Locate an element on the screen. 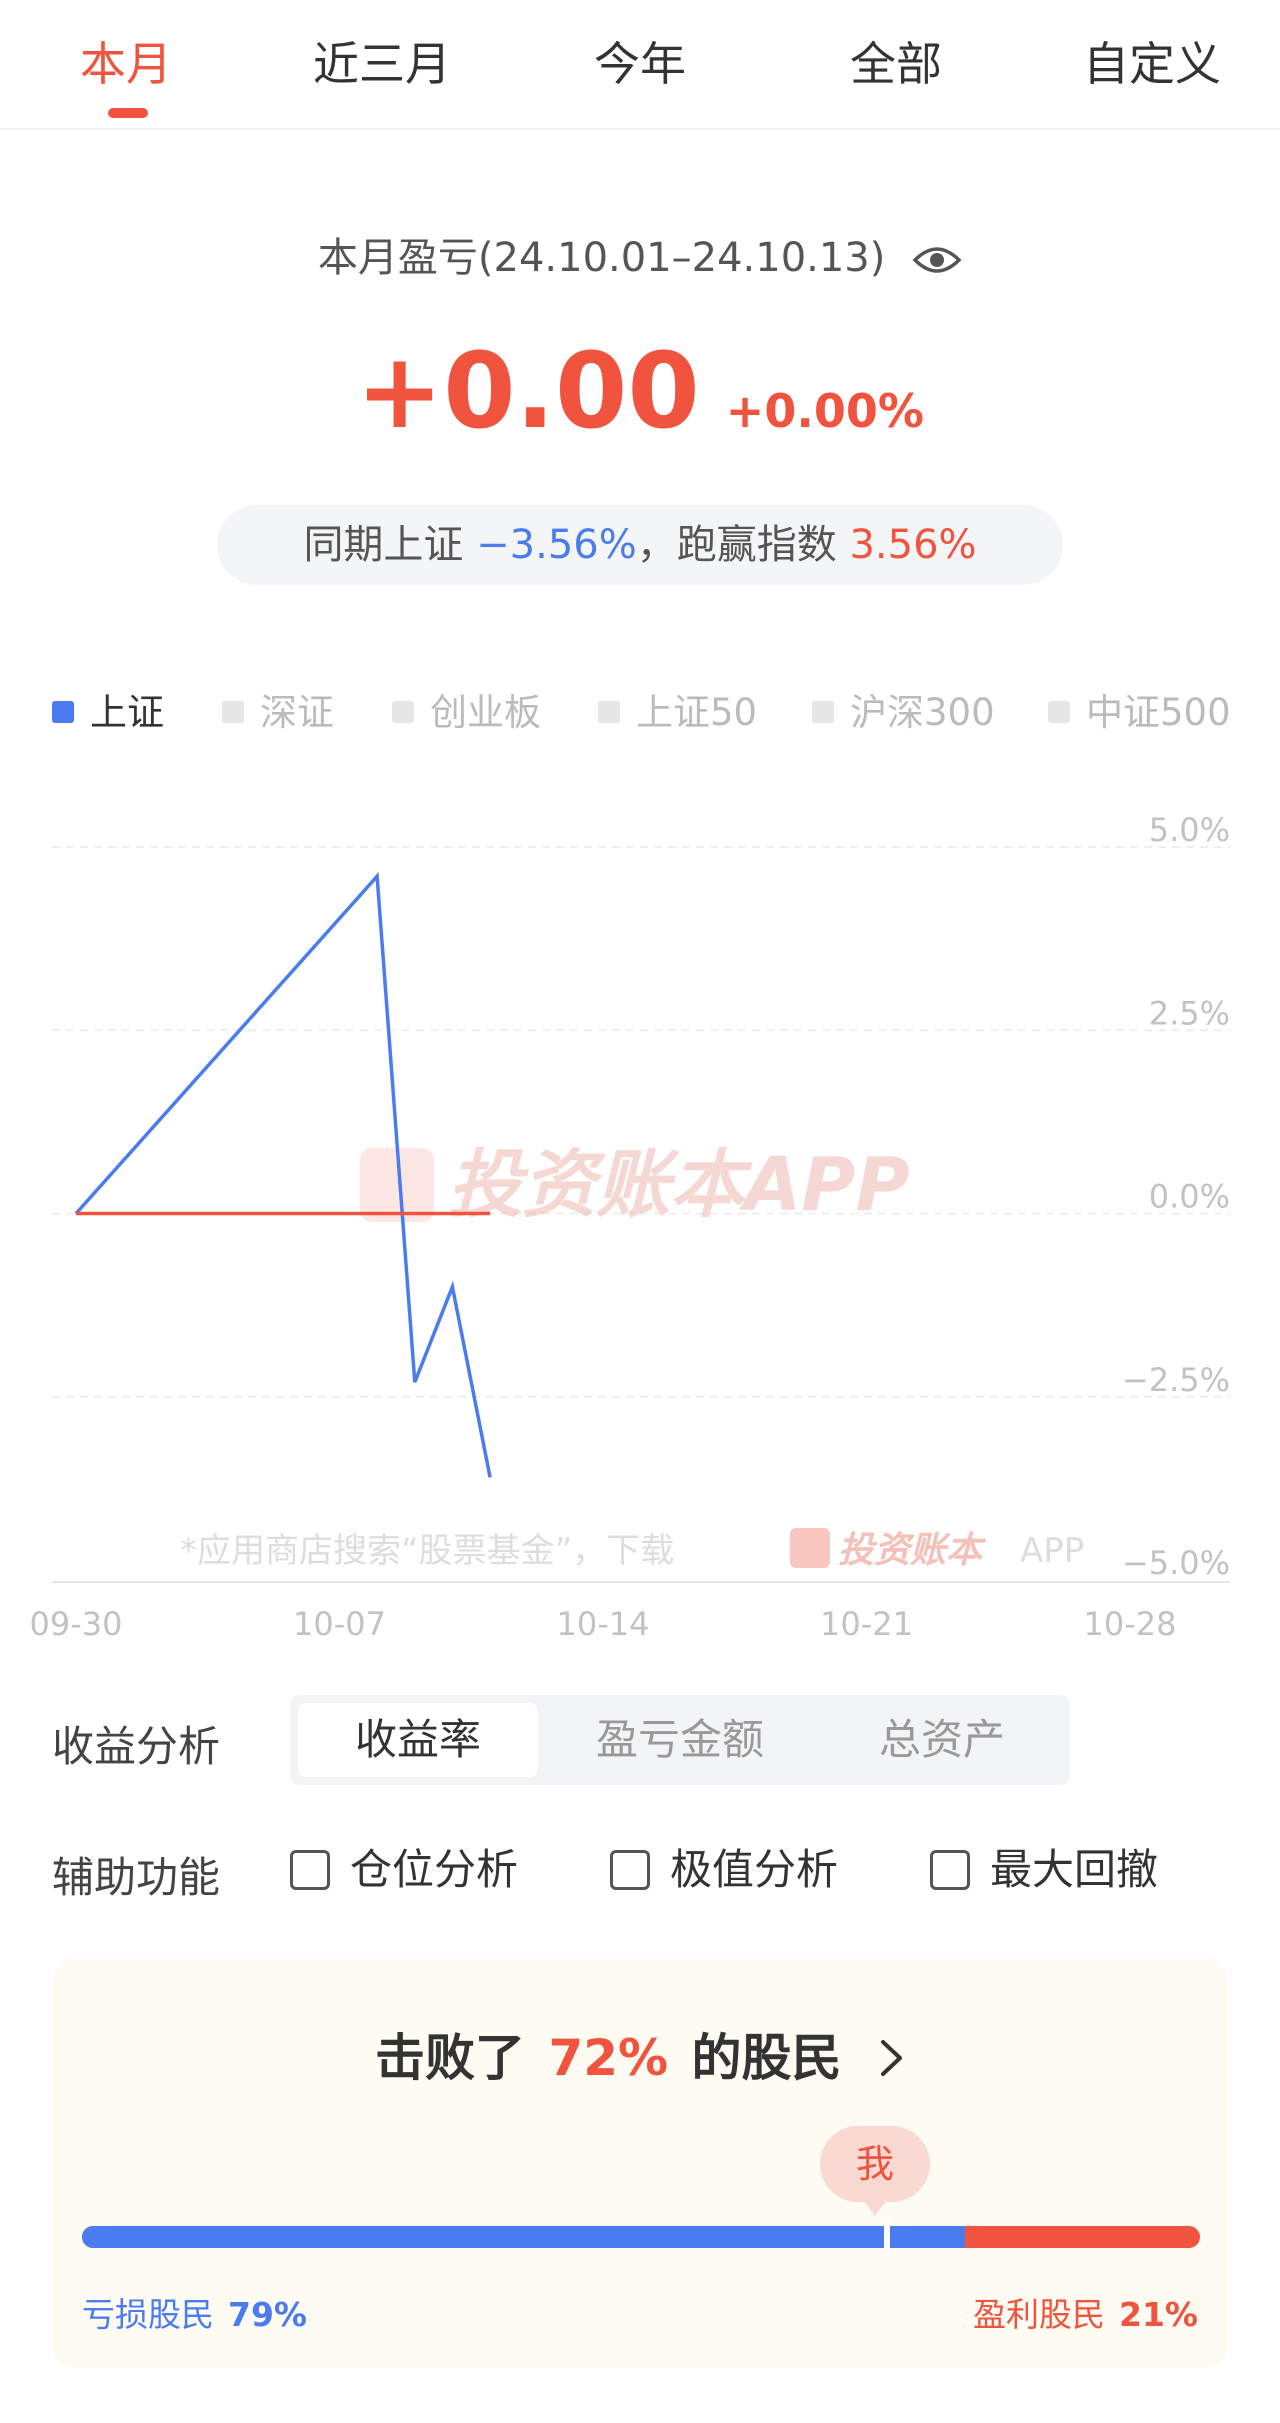 The height and width of the screenshot is (2423, 1280). y-tick-label: 0.0% is located at coordinates (1189, 1197).